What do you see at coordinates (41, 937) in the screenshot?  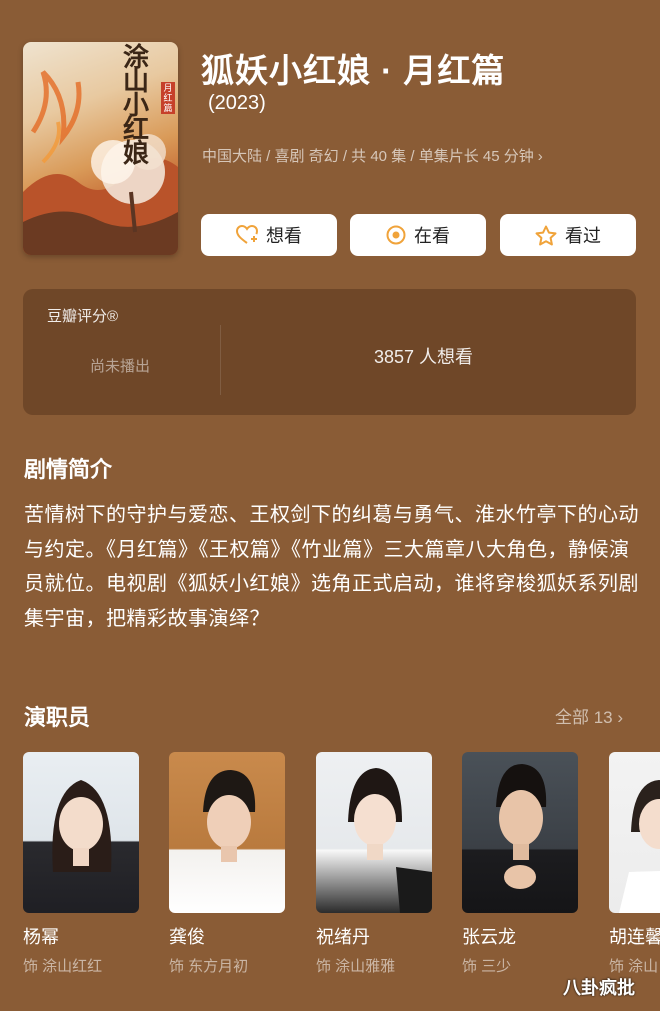 I see `cast-name: 杨幂` at bounding box center [41, 937].